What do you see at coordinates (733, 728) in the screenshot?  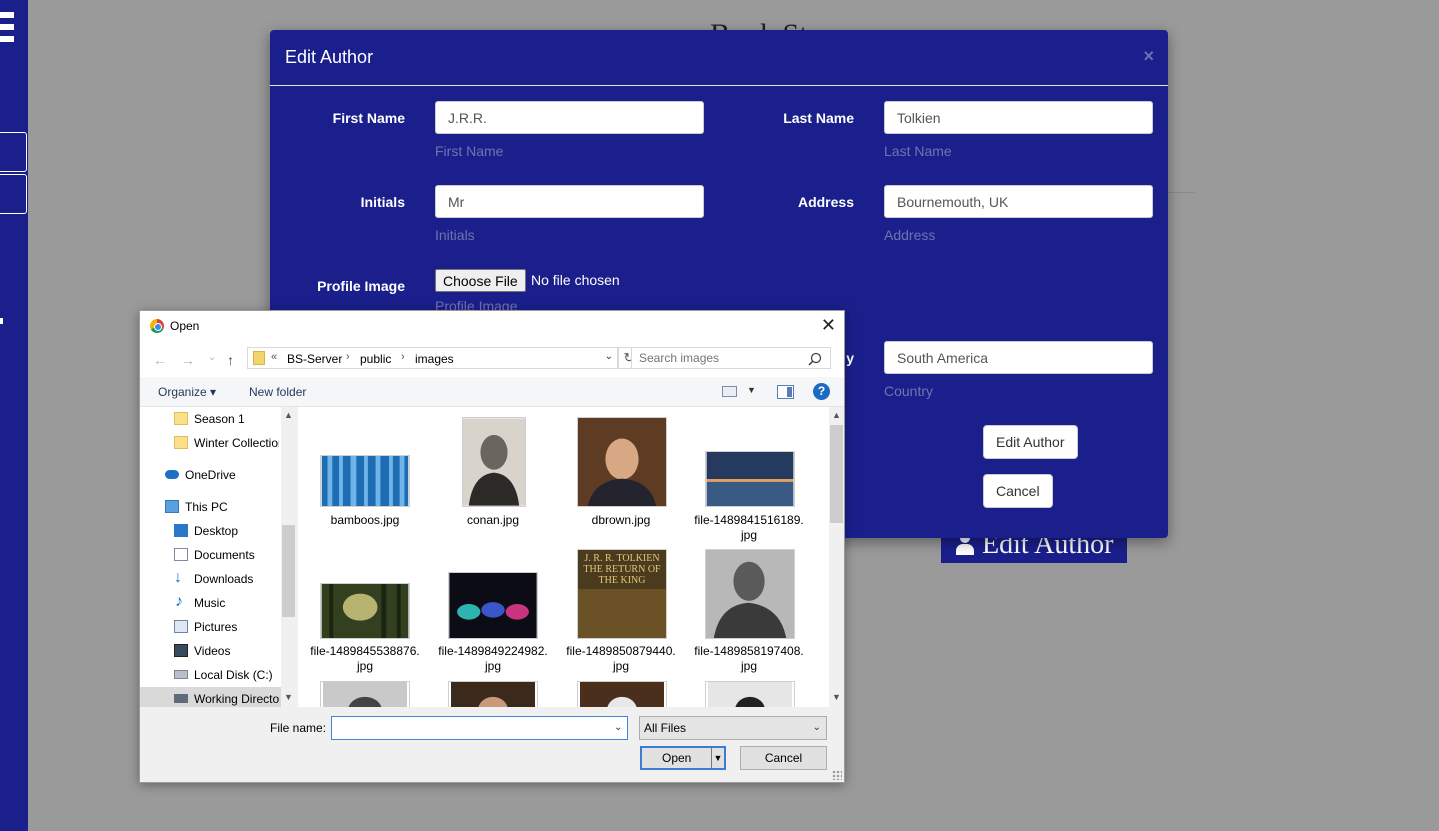 I see `file-type-select: All Files ⌄` at bounding box center [733, 728].